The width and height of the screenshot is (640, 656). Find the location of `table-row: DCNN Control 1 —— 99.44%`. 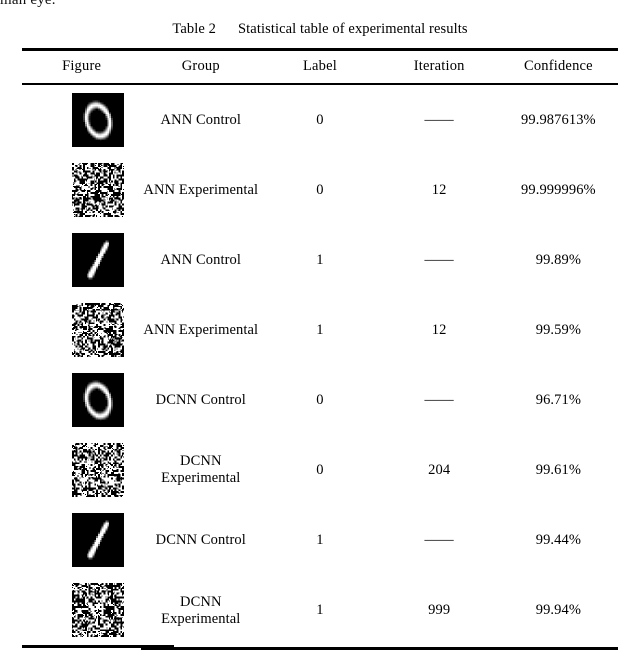

table-row: DCNN Control 1 —— 99.44% is located at coordinates (320, 540).